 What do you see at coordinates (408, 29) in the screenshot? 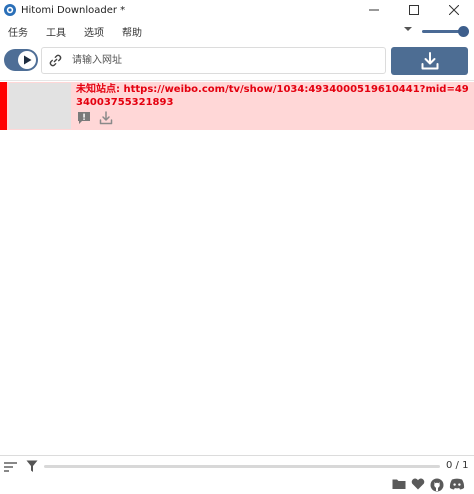
I see `chevron-down-icon` at bounding box center [408, 29].